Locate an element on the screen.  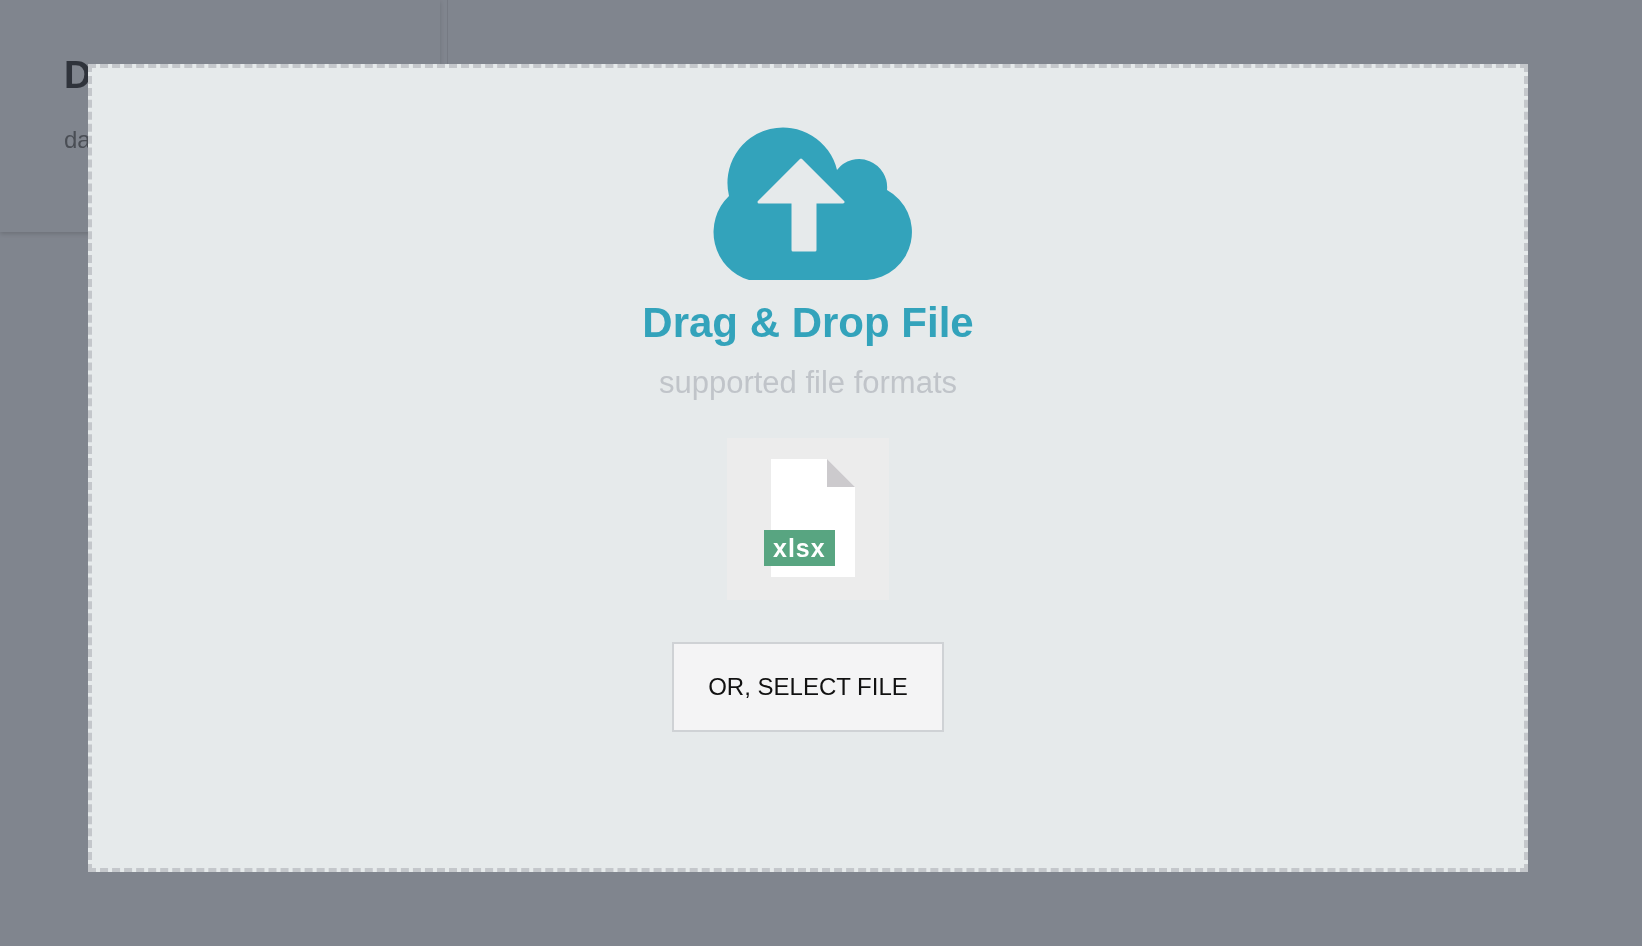
select-file-button: OR, SELECT FILE is located at coordinates (808, 687).